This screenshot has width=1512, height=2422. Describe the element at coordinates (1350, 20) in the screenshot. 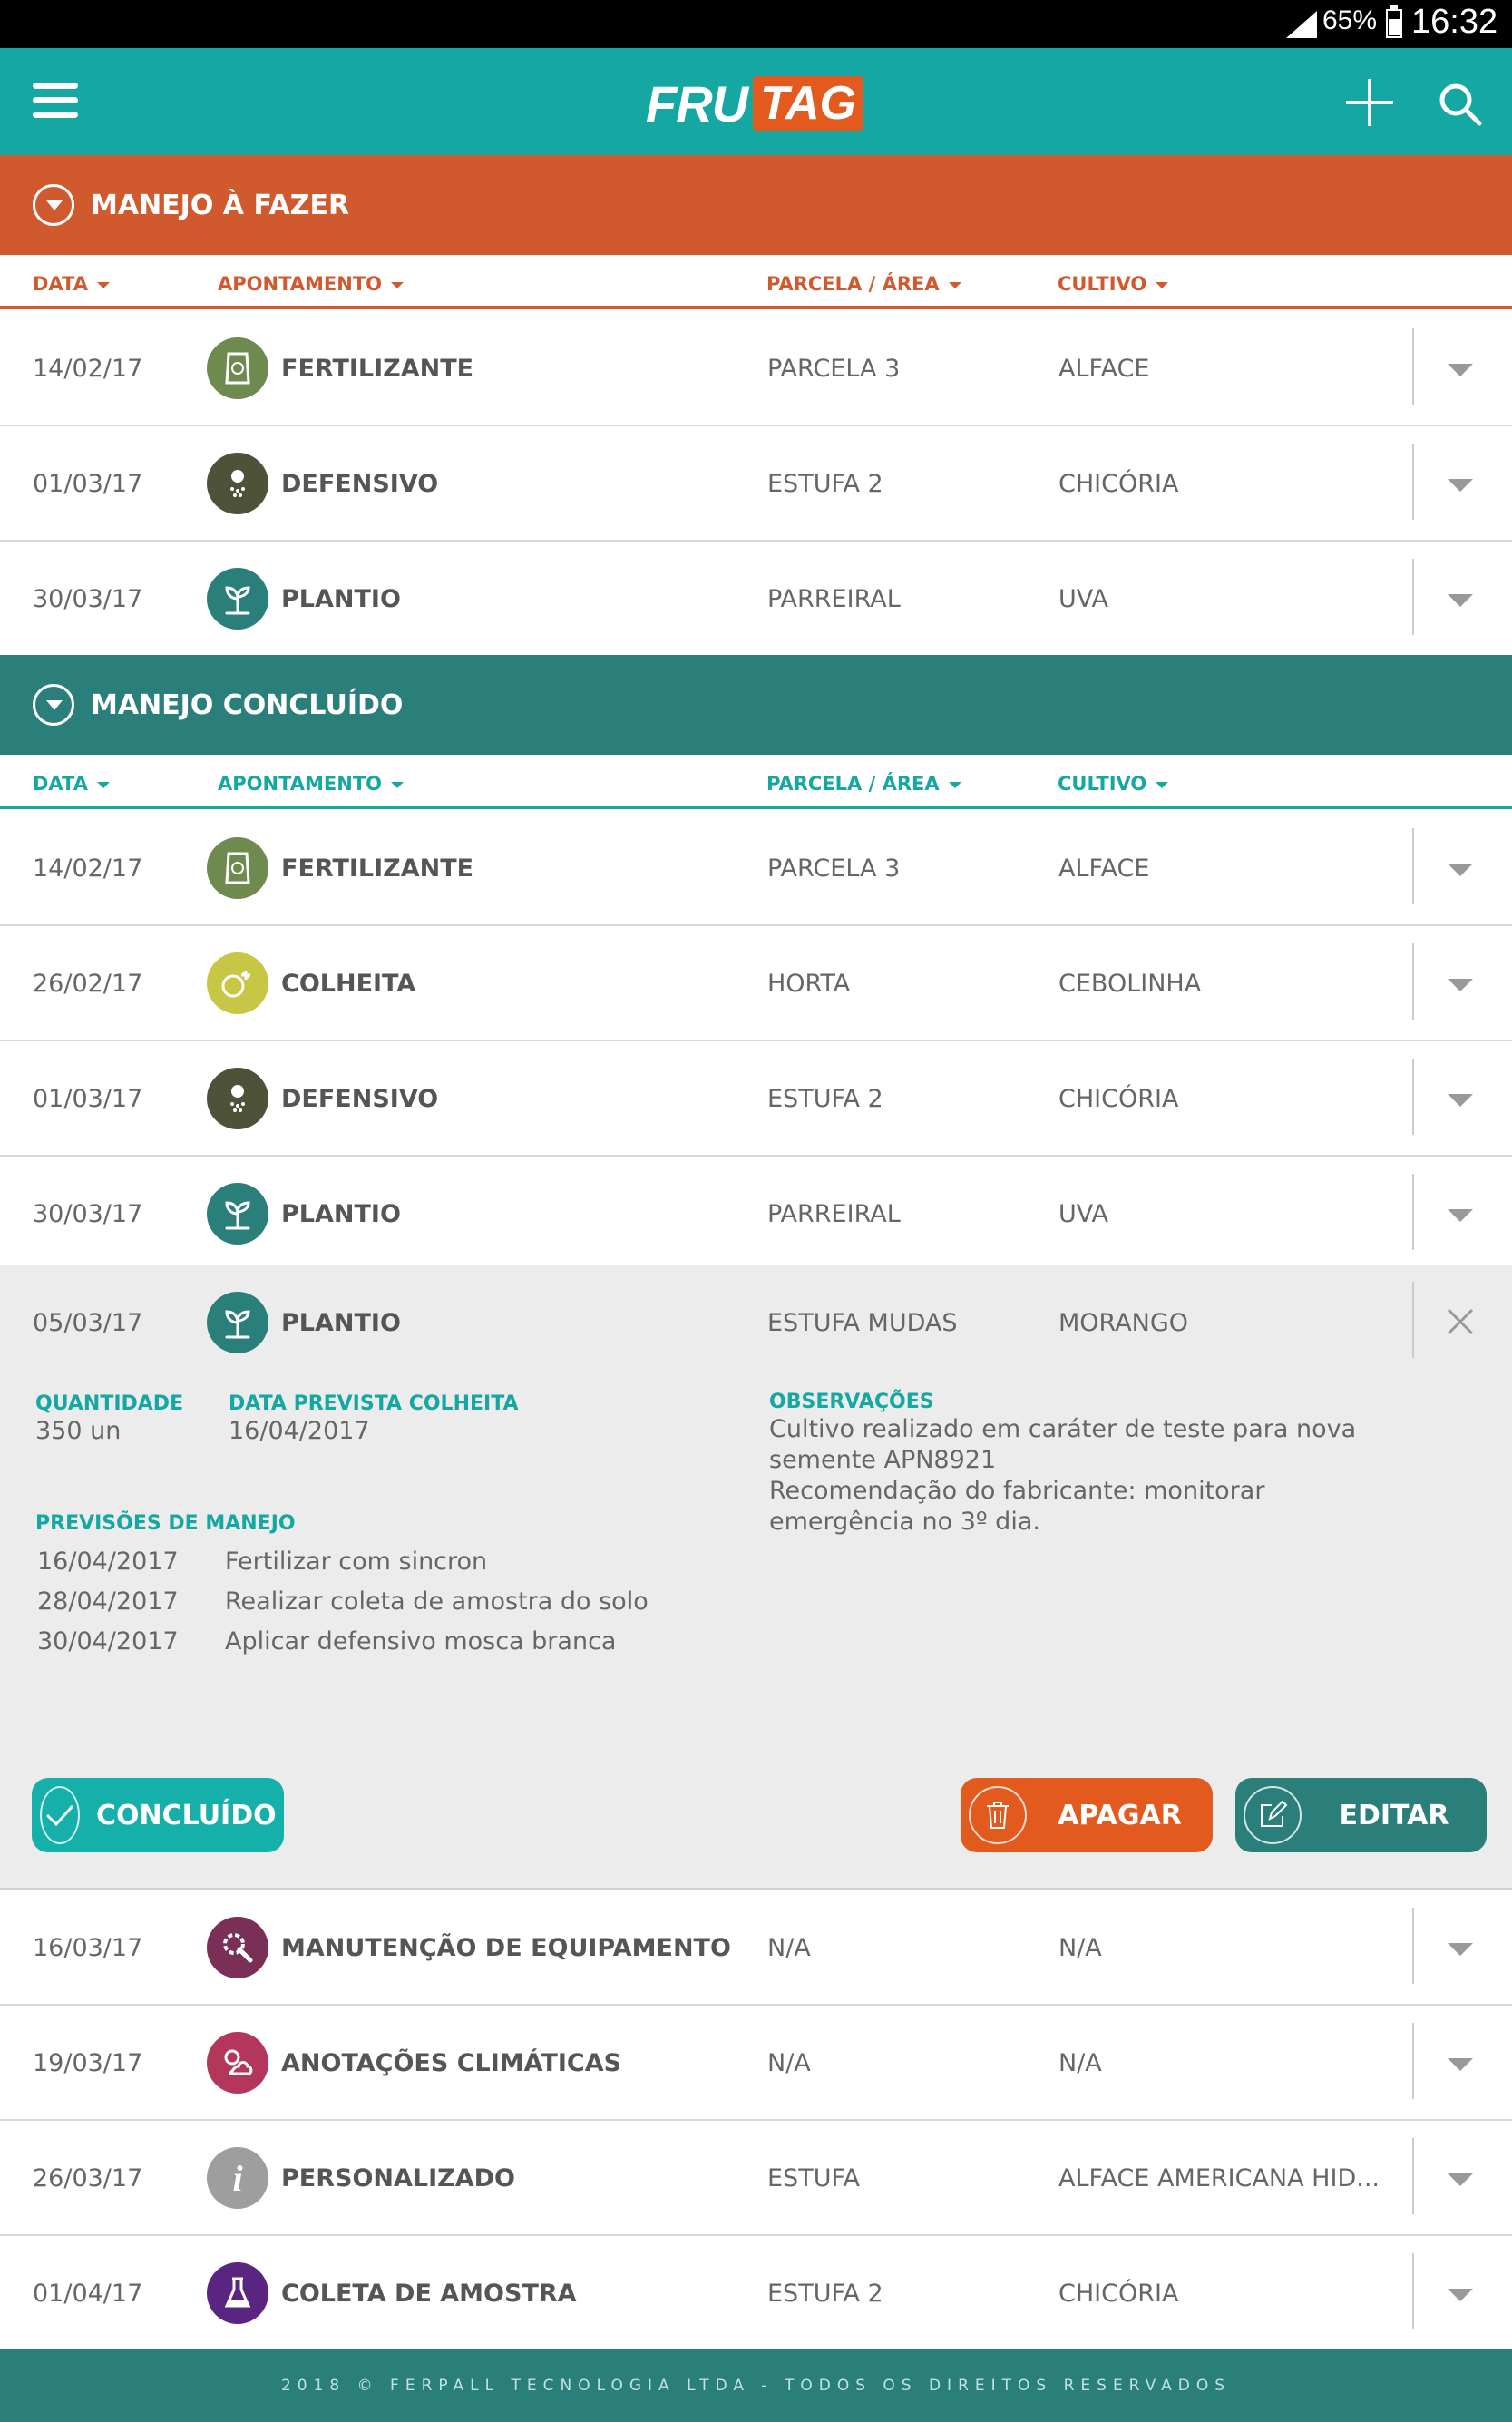

I see `battery-percent: 65%` at that location.